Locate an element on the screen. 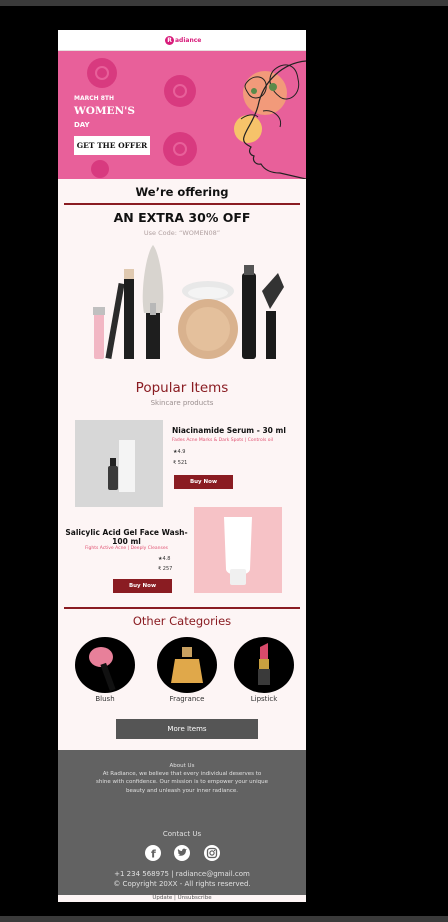 The image size is (448, 922). facebook-icon: f is located at coordinates (153, 853).